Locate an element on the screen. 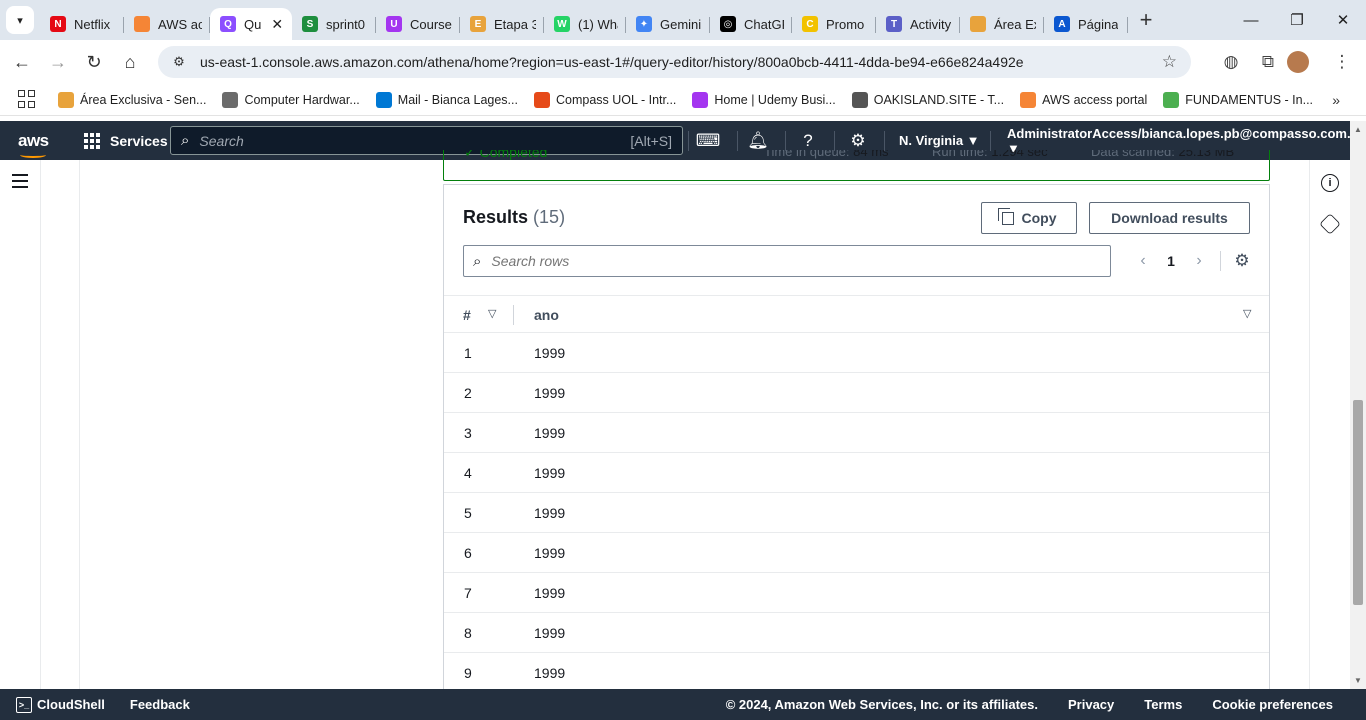 Image resolution: width=1366 pixels, height=720 pixels. browser-tab: Q Qu ✕ is located at coordinates (251, 24).